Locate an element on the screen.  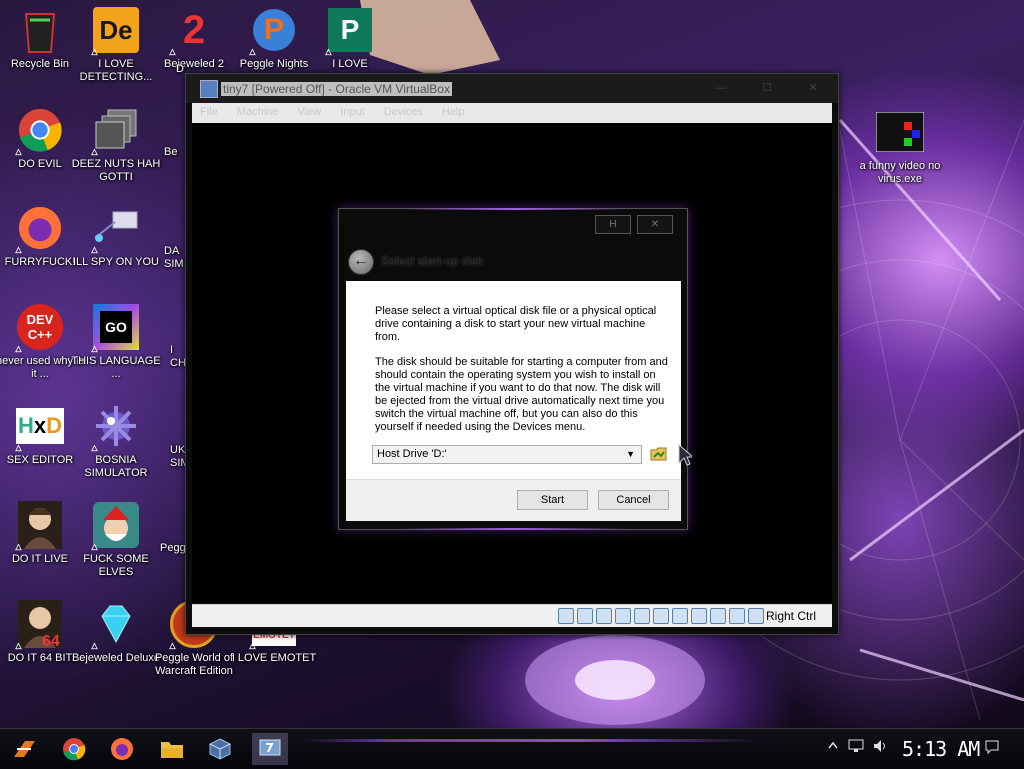
close-button: ✕ is located at coordinates (813, 88).